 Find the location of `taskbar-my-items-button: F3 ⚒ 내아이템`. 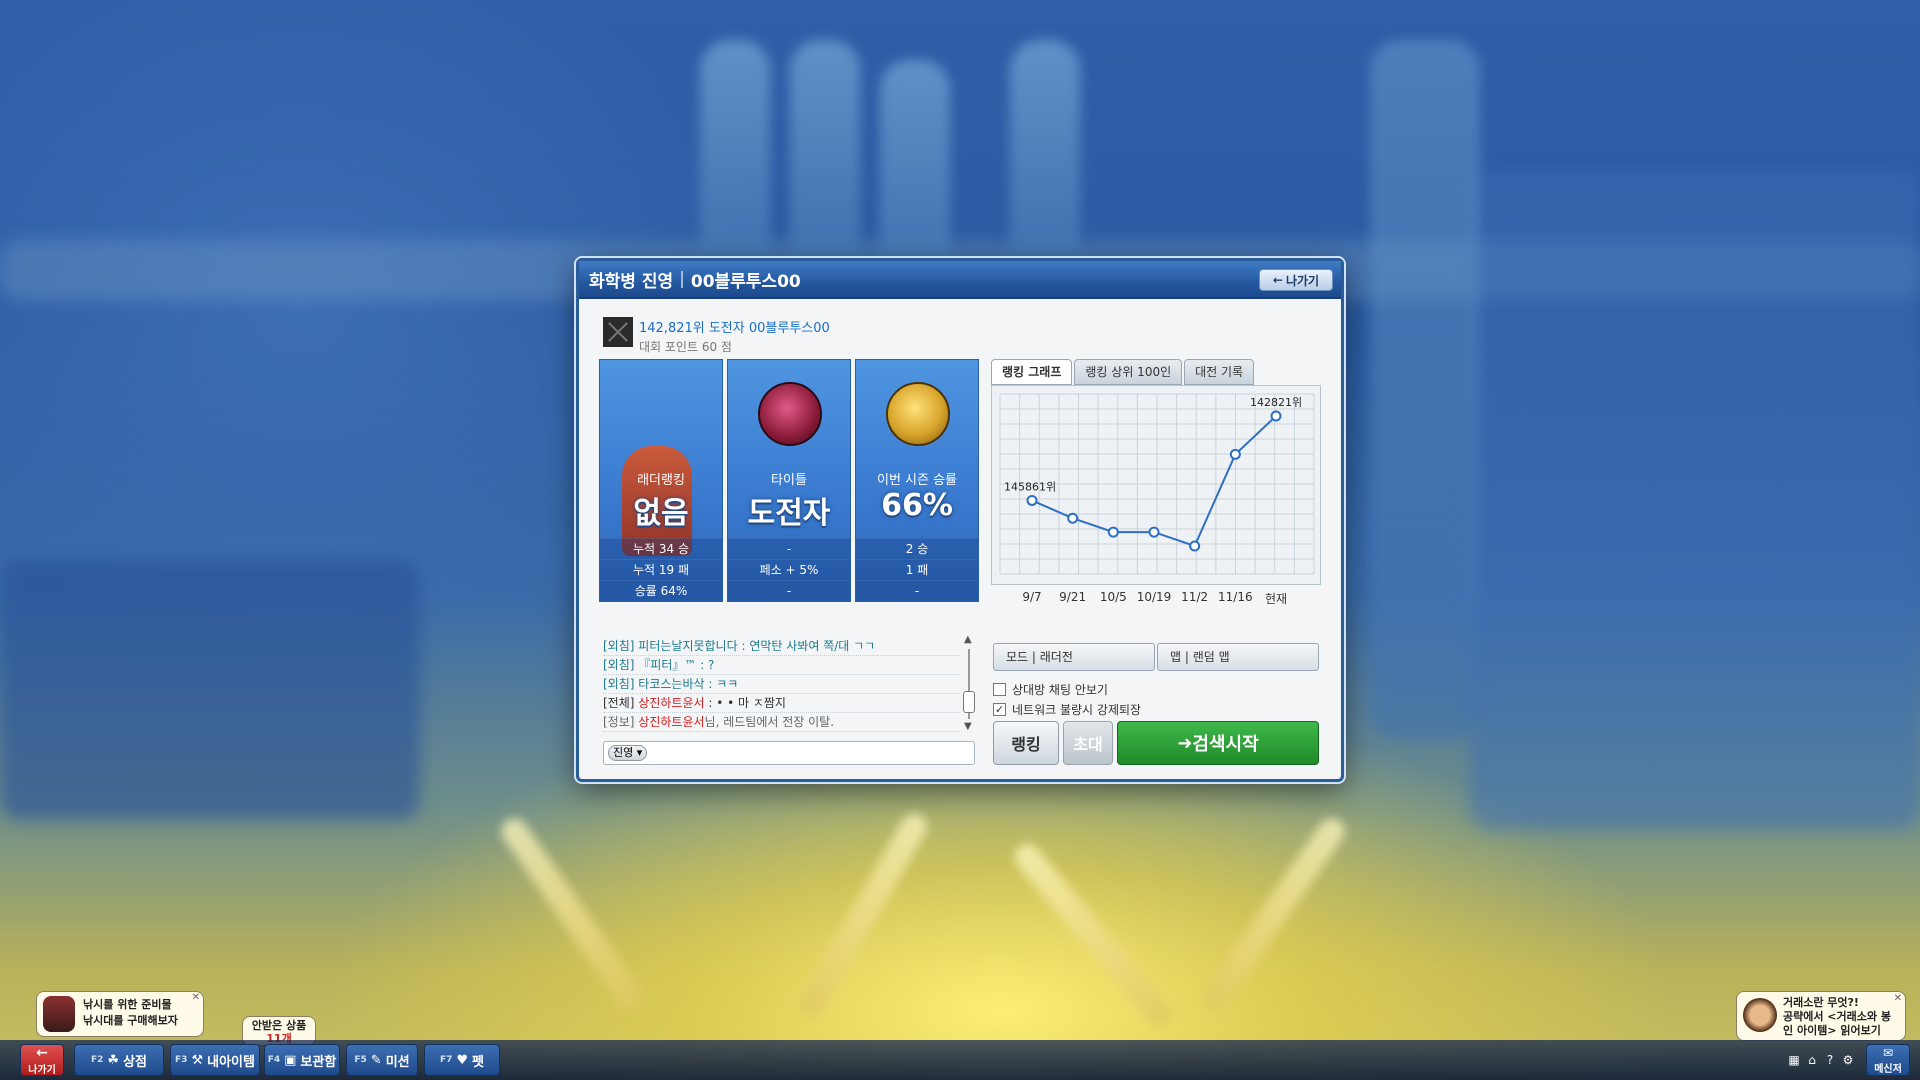

taskbar-my-items-button: F3 ⚒ 내아이템 is located at coordinates (215, 1060).